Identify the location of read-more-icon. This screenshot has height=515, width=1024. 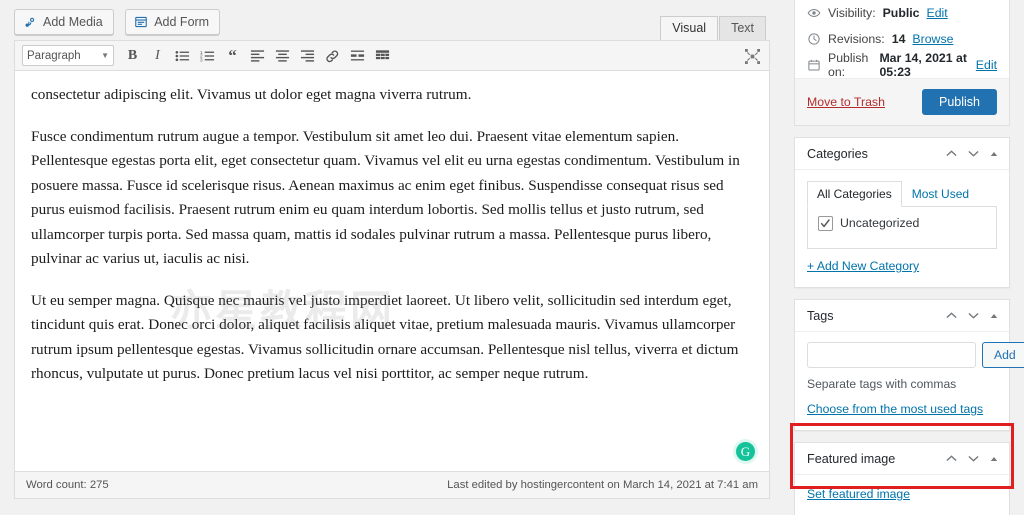
(357, 56).